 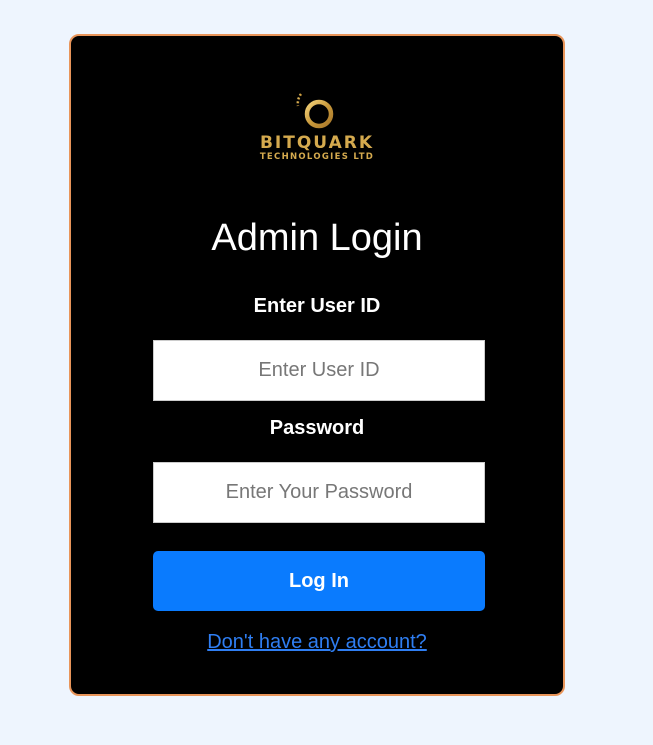 What do you see at coordinates (319, 581) in the screenshot?
I see `login-button: Log In` at bounding box center [319, 581].